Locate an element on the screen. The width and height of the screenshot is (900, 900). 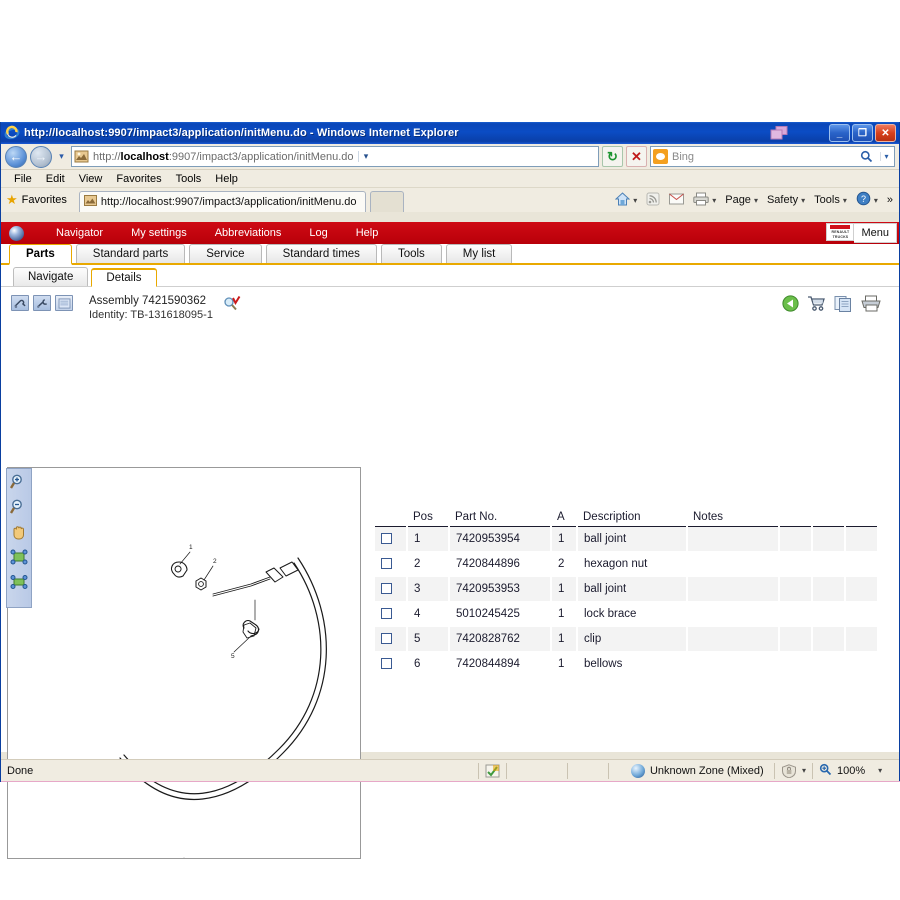
col-header-part-no: Part No. is located at coordinates (500, 518).